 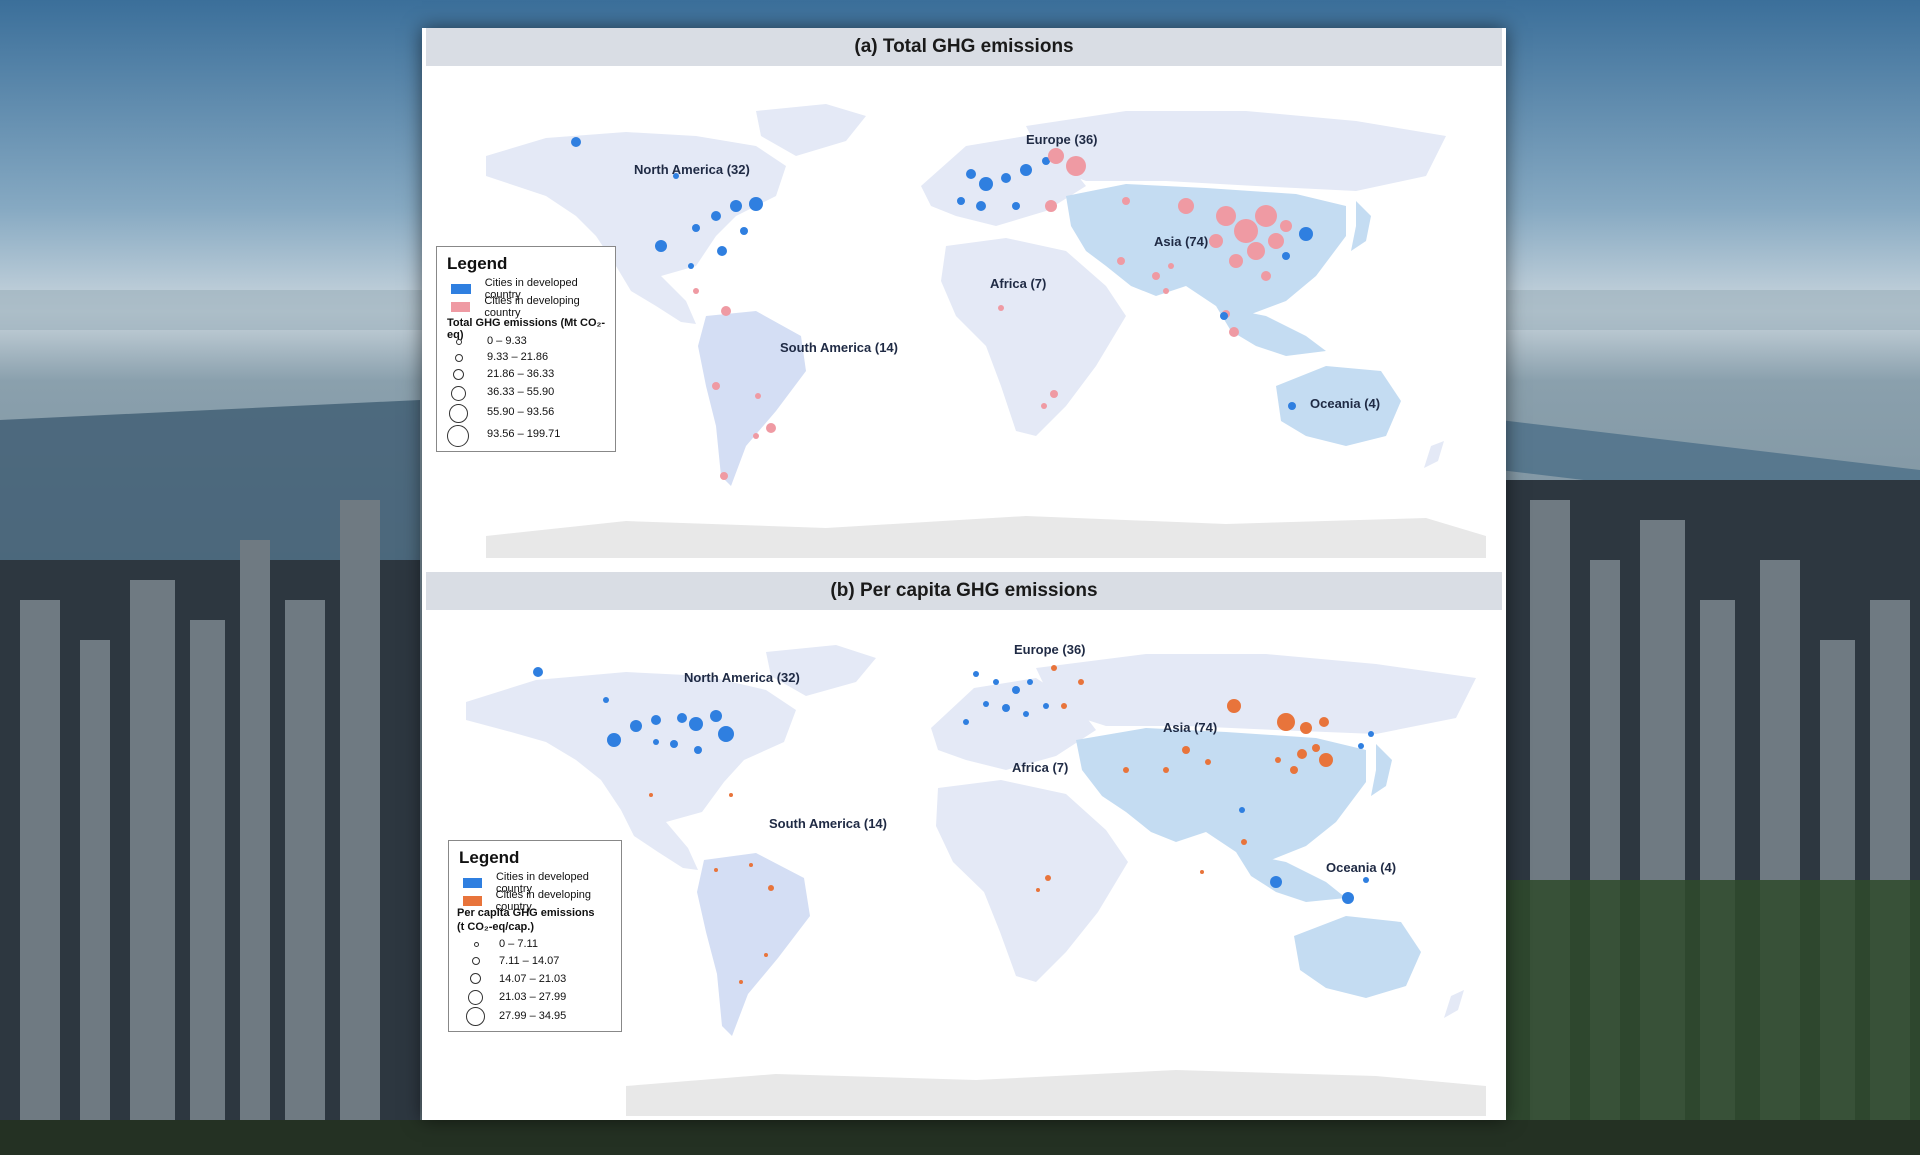 I want to click on size-bin-label-5: 55.90 – 93.56, so click(x=521, y=412).